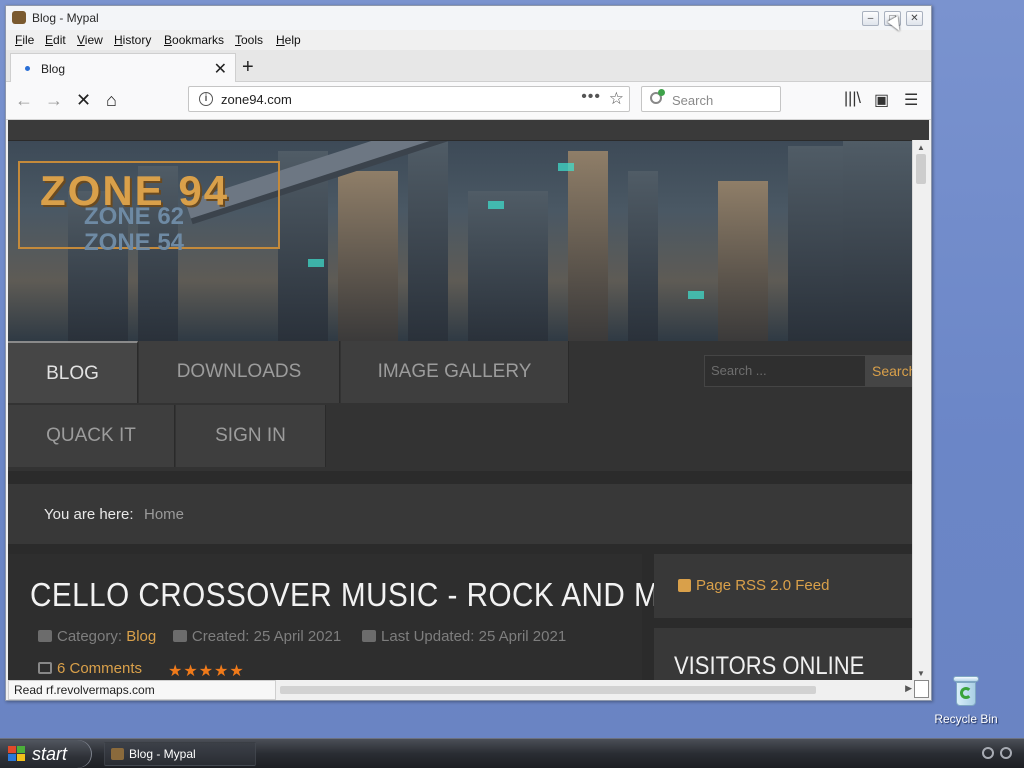  What do you see at coordinates (206, 99) in the screenshot?
I see `info-icon: i` at bounding box center [206, 99].